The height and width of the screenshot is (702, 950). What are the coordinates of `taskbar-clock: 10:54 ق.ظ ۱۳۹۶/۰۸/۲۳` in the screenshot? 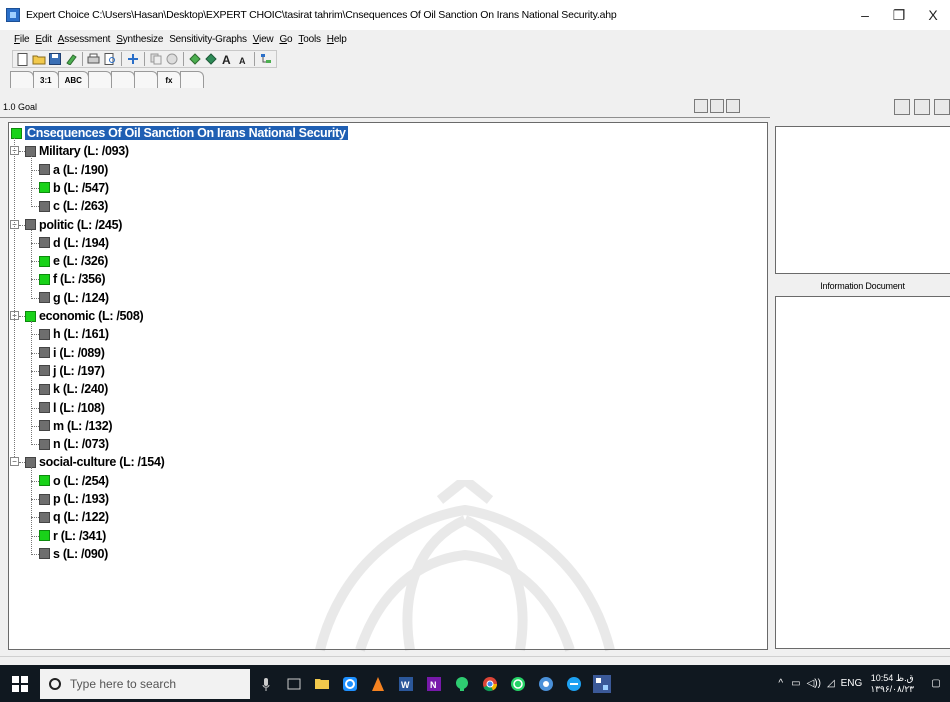 It's located at (892, 684).